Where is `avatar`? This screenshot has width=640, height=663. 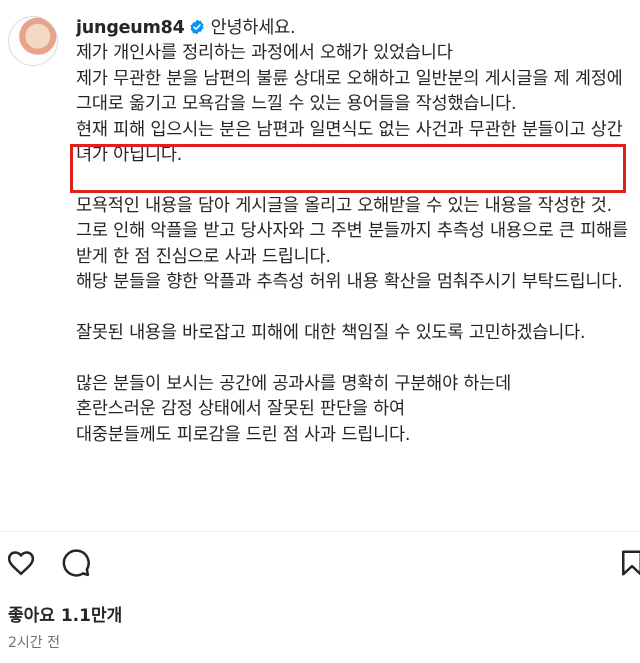 avatar is located at coordinates (33, 41).